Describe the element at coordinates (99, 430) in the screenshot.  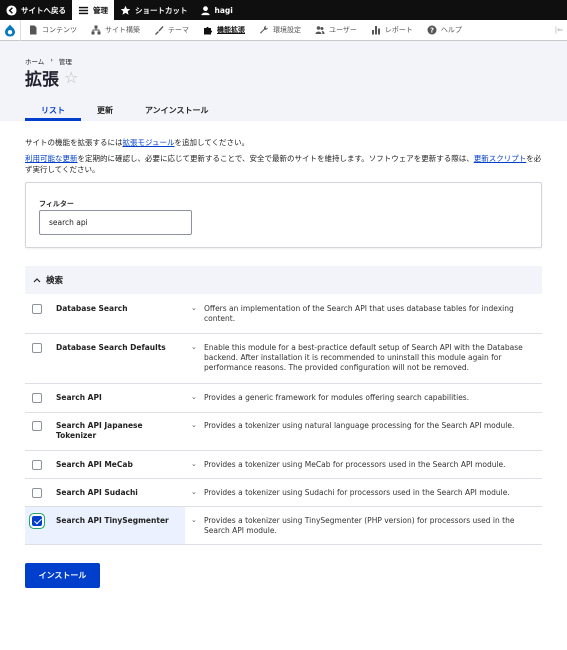
I see `module-name: Search API Japanese Tokenizer` at that location.